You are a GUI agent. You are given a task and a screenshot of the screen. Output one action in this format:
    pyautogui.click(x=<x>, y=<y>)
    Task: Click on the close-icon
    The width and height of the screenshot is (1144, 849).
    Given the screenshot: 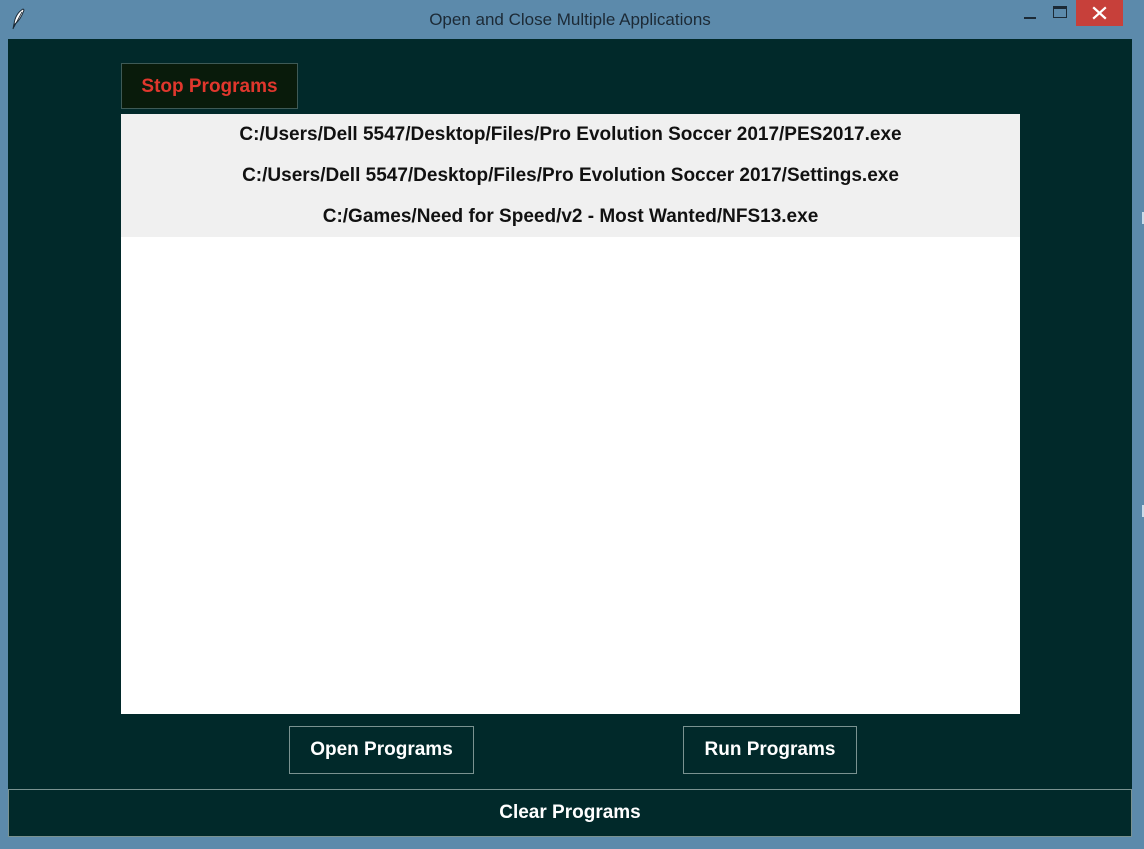 What is the action you would take?
    pyautogui.click(x=1099, y=13)
    